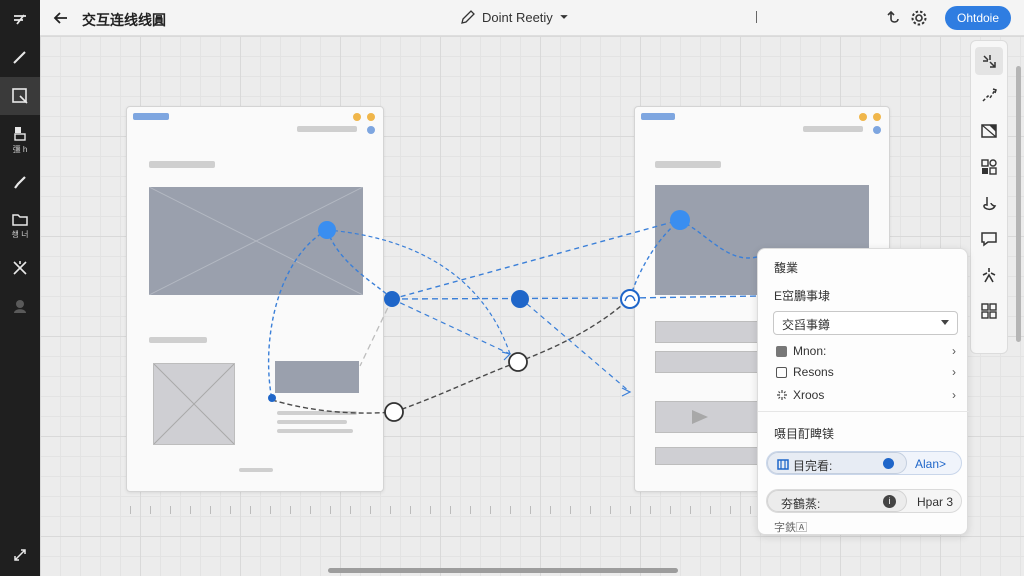 Image resolution: width=1024 pixels, height=576 pixels. What do you see at coordinates (194, 404) in the screenshot?
I see `image-placeholder-small` at bounding box center [194, 404].